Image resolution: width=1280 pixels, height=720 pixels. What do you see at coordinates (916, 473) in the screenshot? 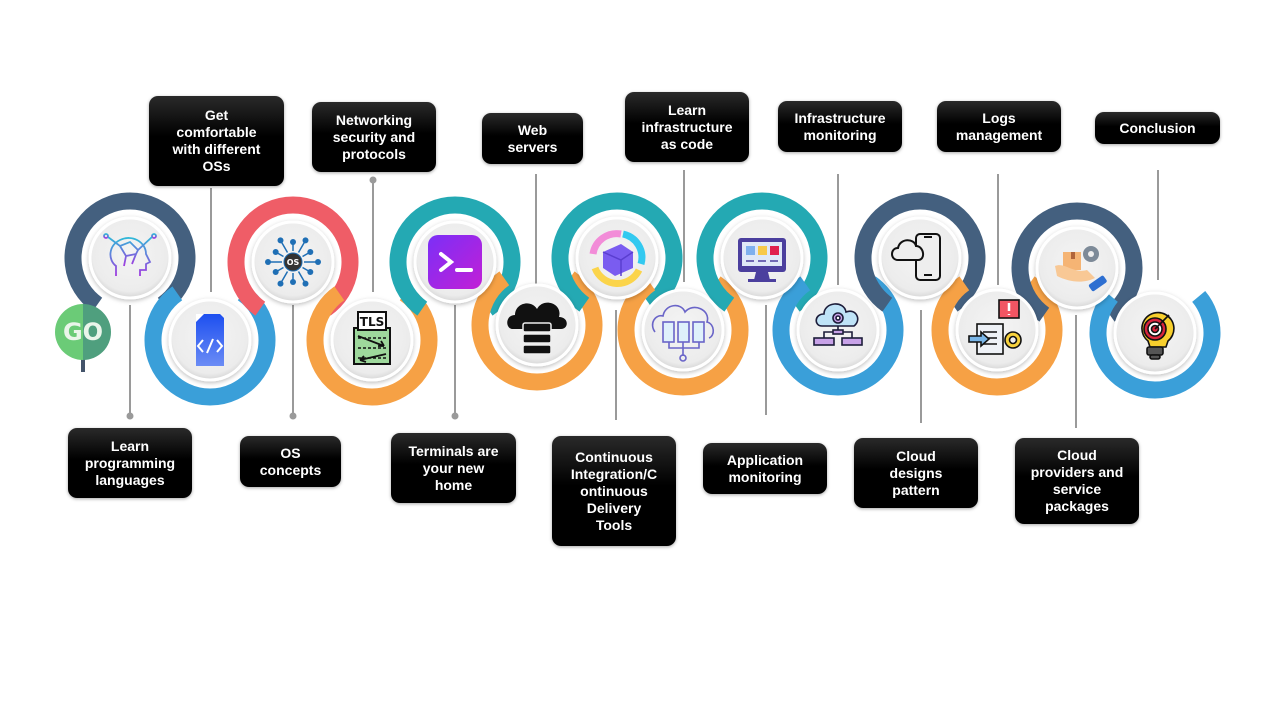
I see `step-label-11: Cloud designs pattern` at bounding box center [916, 473].